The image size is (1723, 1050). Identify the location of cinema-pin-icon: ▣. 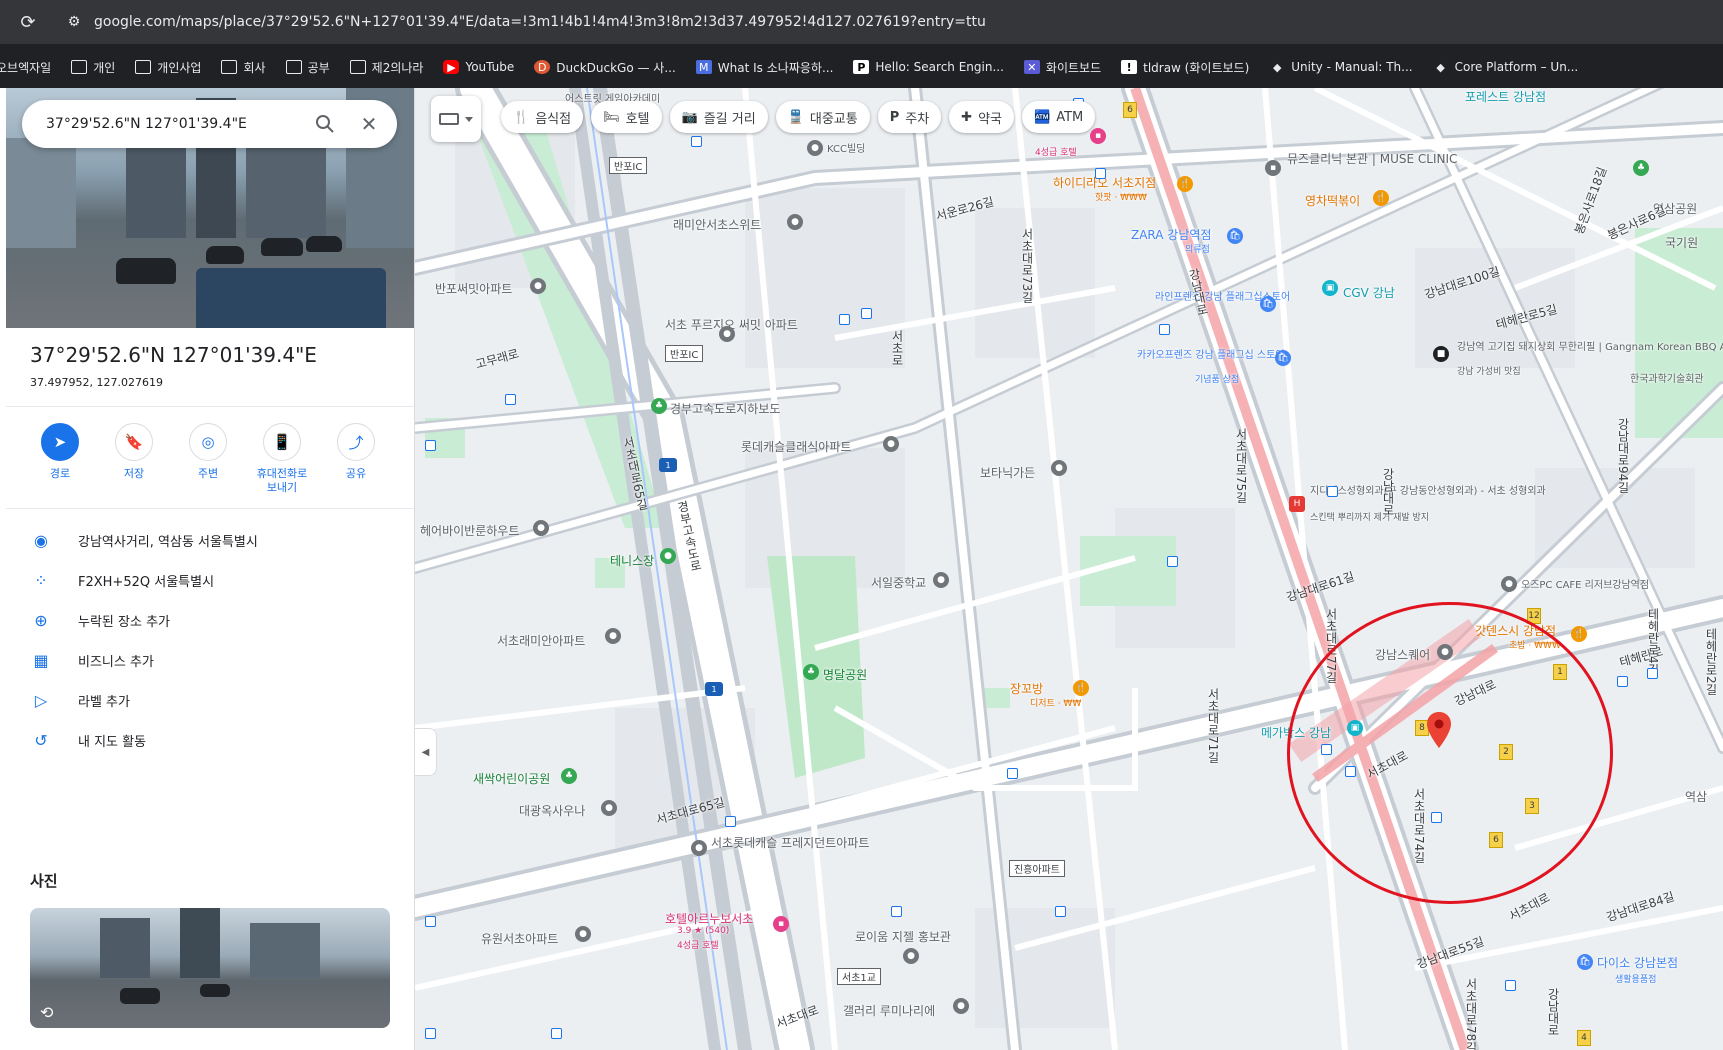
(1330, 288).